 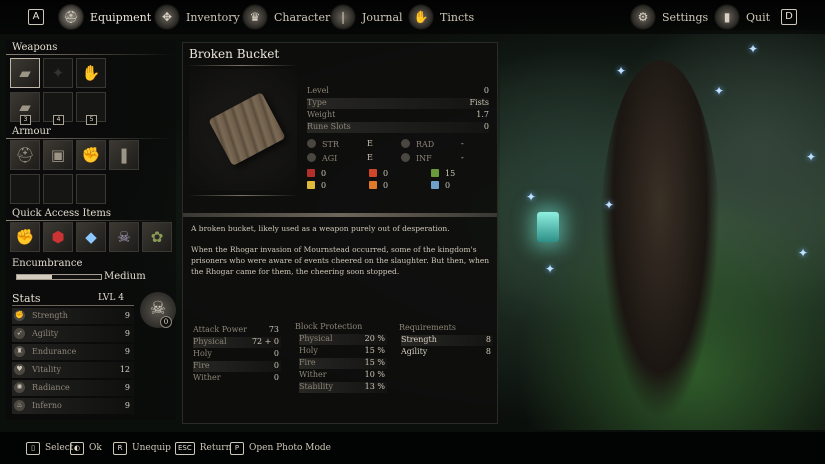 I want to click on quick-item-slot: ✿, so click(x=157, y=237).